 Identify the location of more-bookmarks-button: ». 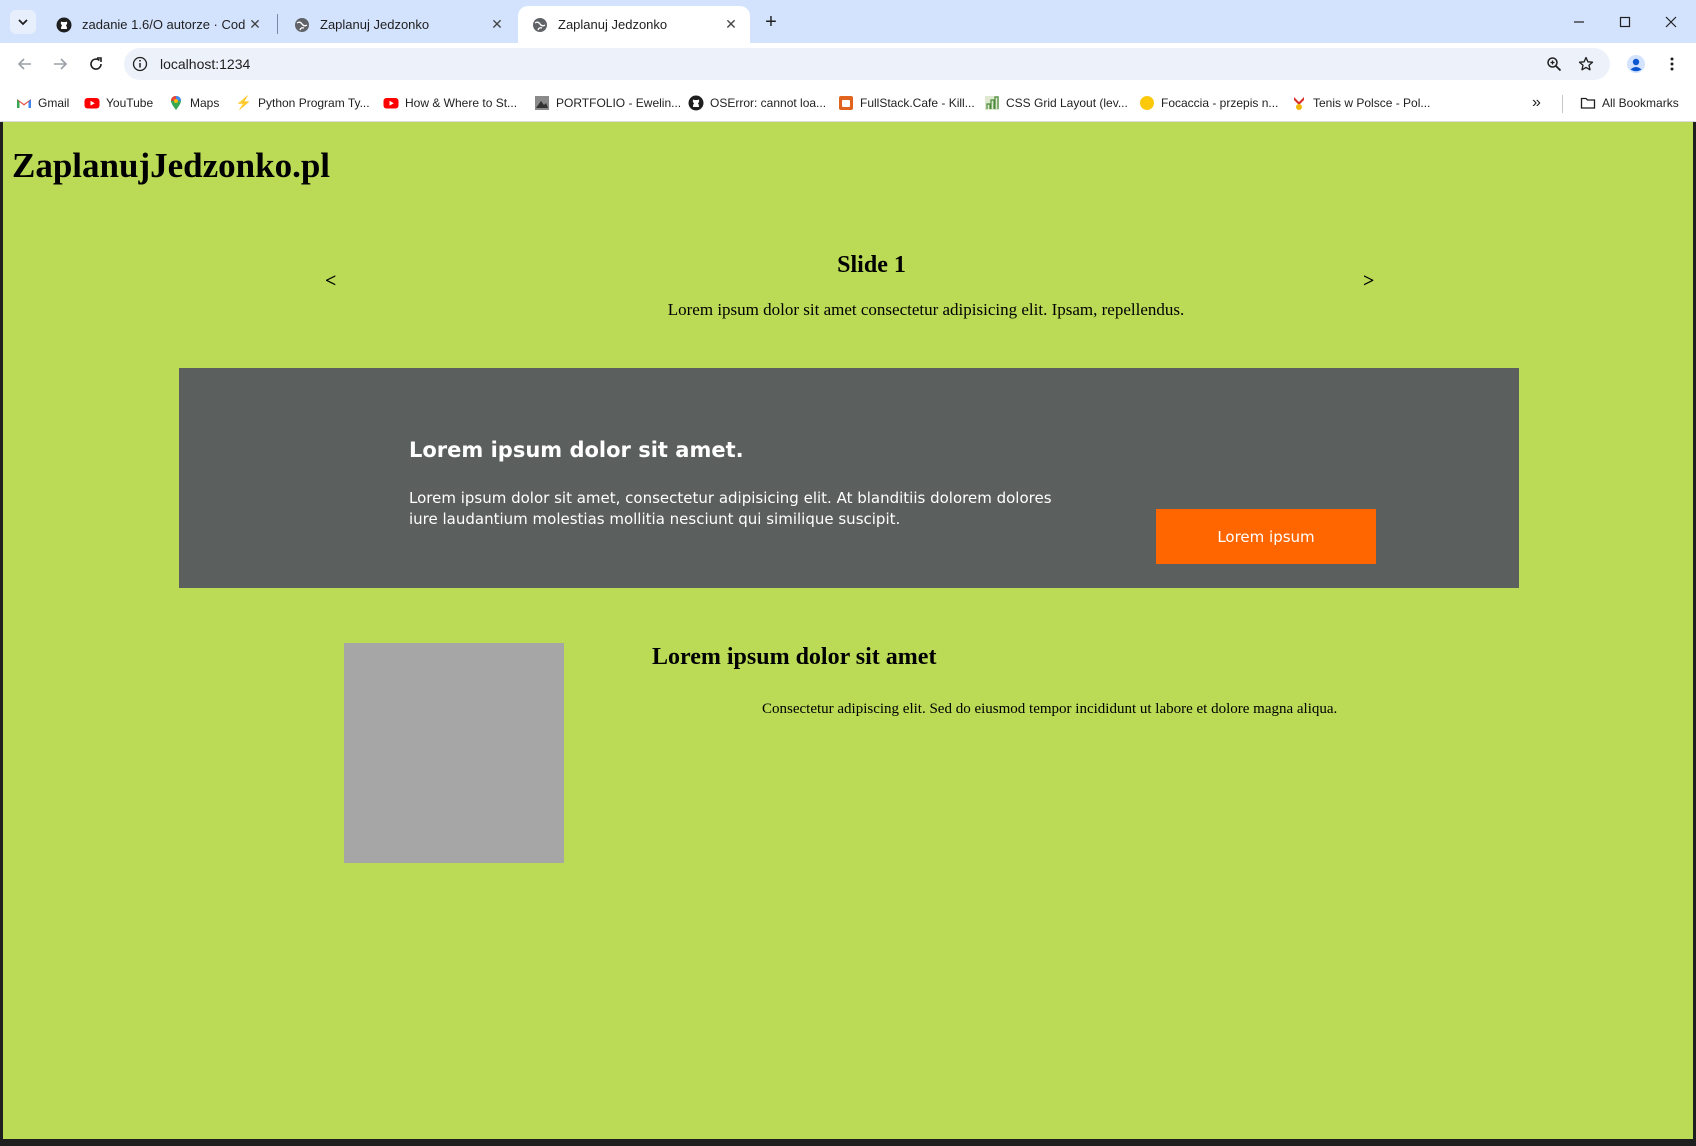
(1536, 103).